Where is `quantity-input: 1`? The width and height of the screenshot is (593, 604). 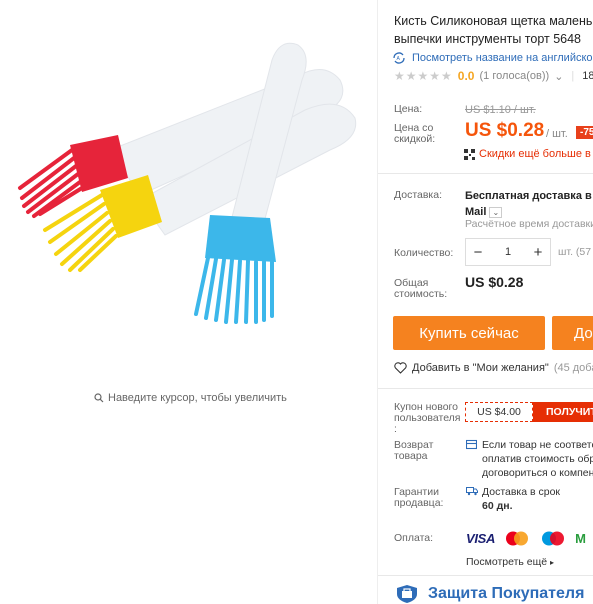 quantity-input: 1 is located at coordinates (508, 252).